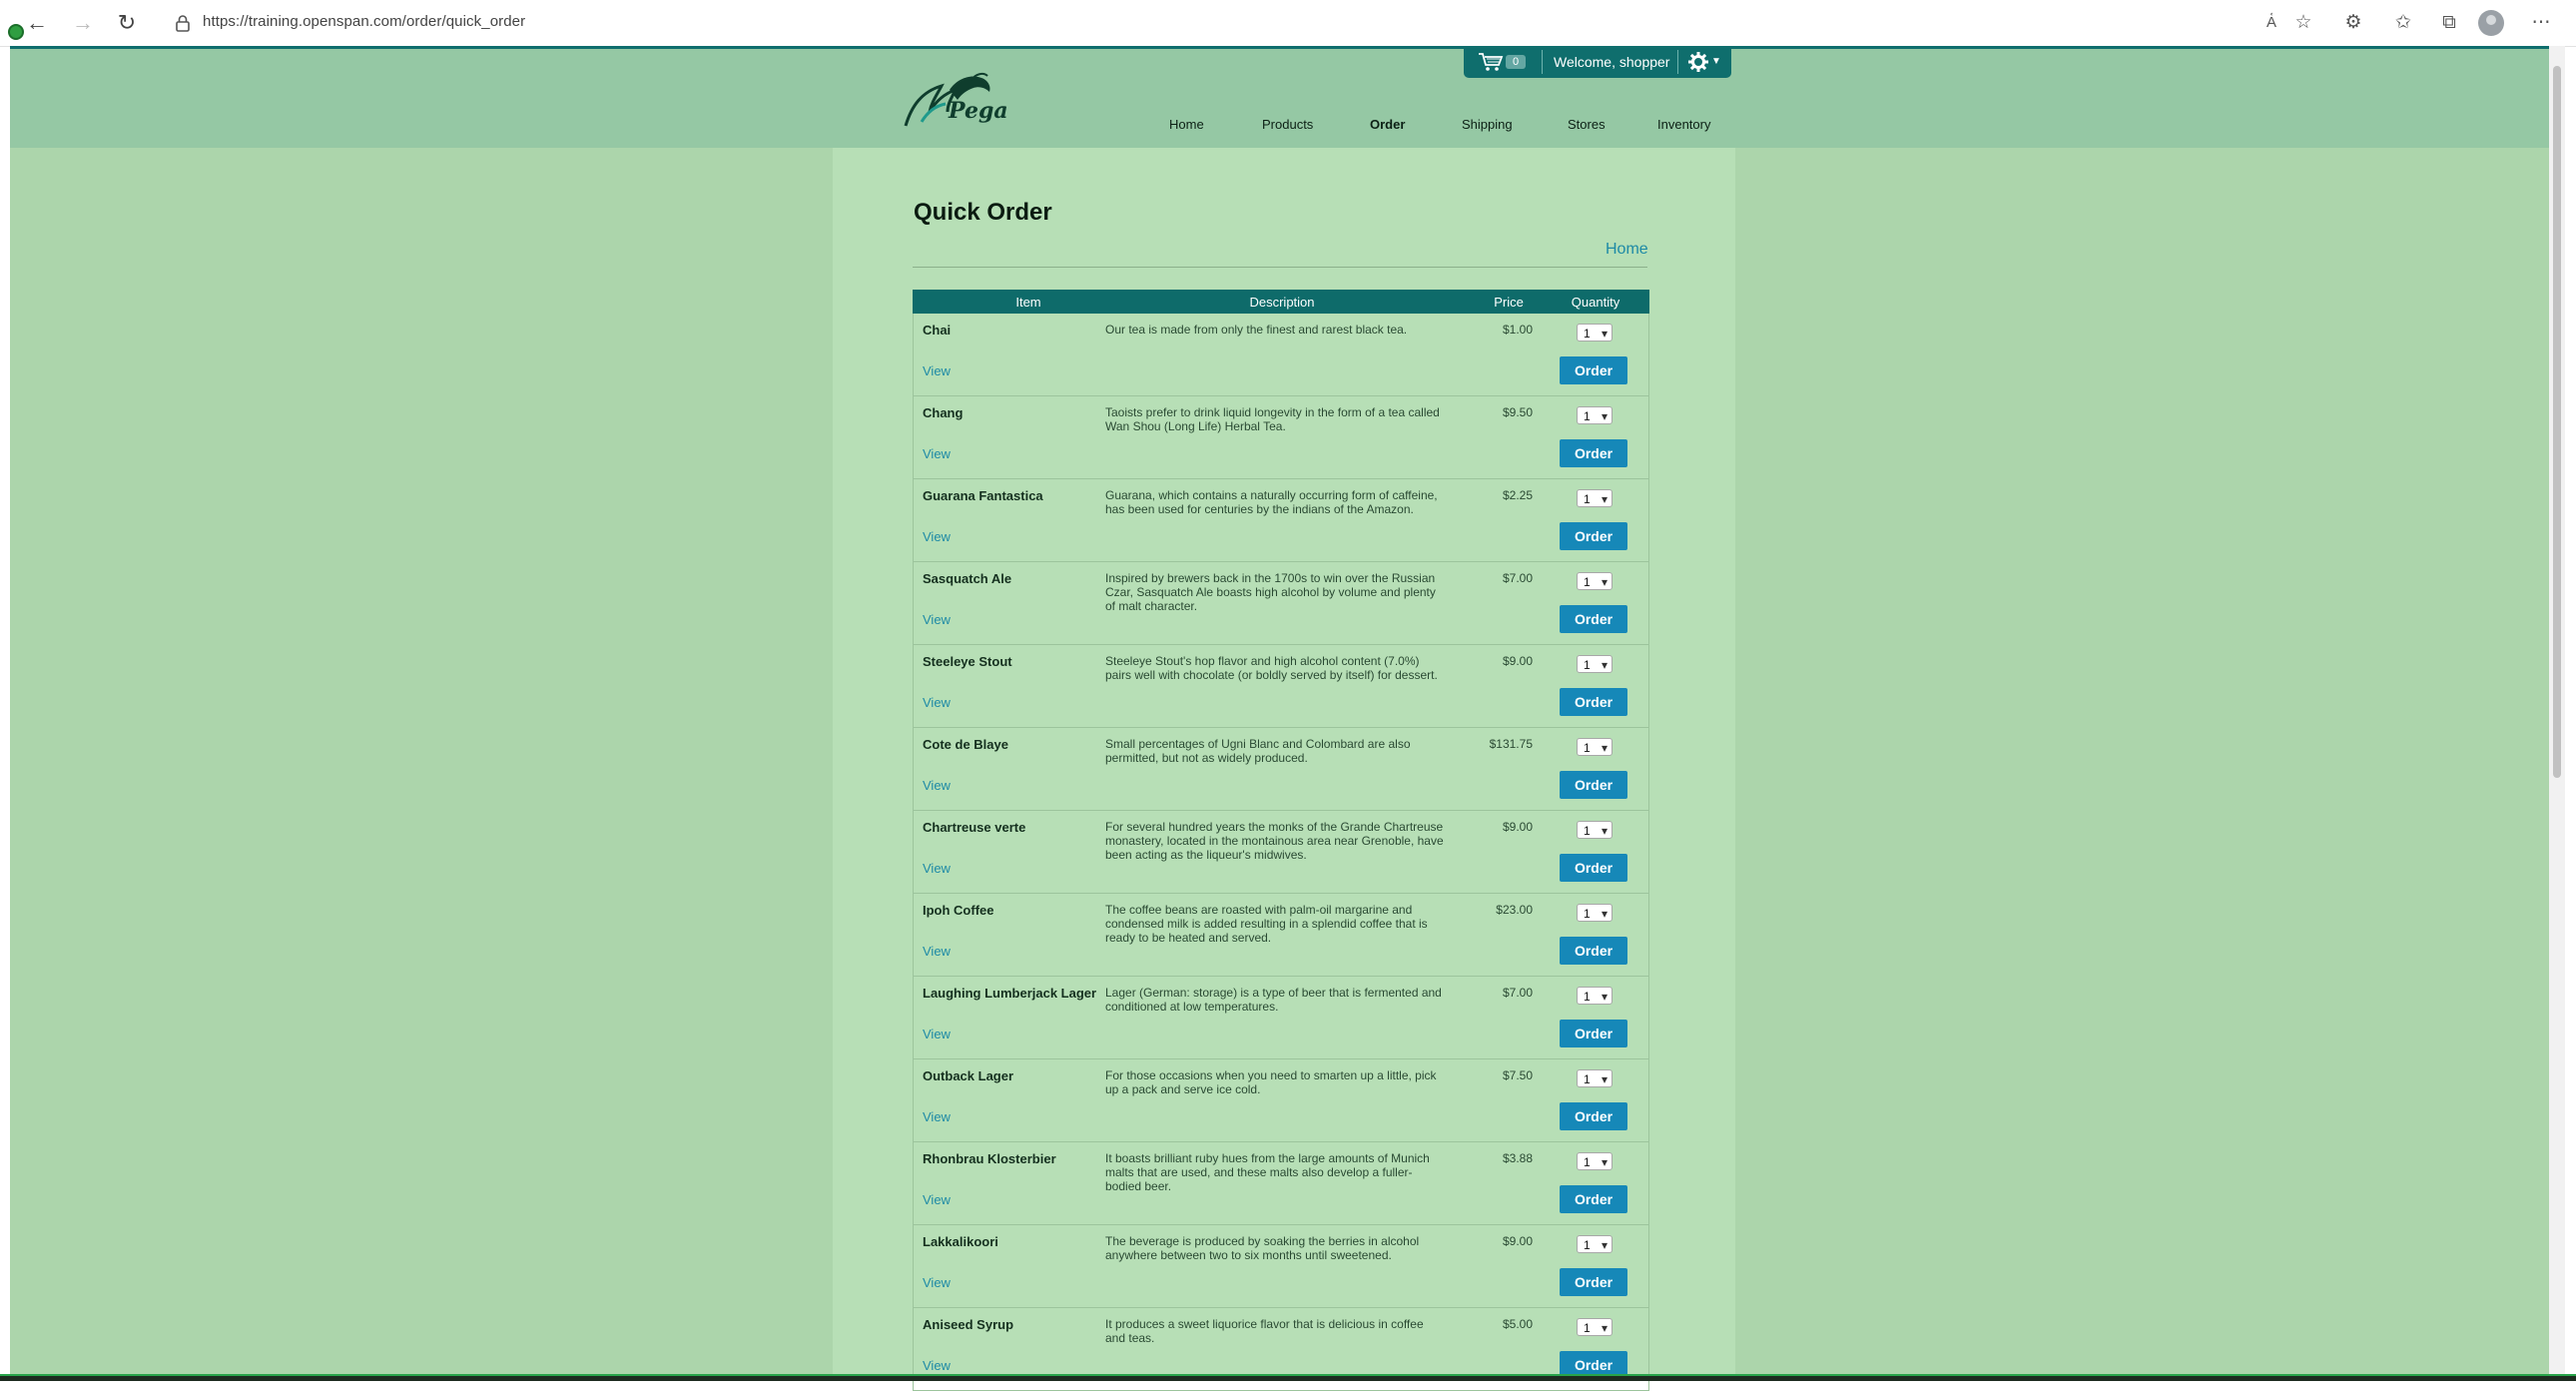 The height and width of the screenshot is (1391, 2576). What do you see at coordinates (1288, 1377) in the screenshot?
I see `taskbar-strip` at bounding box center [1288, 1377].